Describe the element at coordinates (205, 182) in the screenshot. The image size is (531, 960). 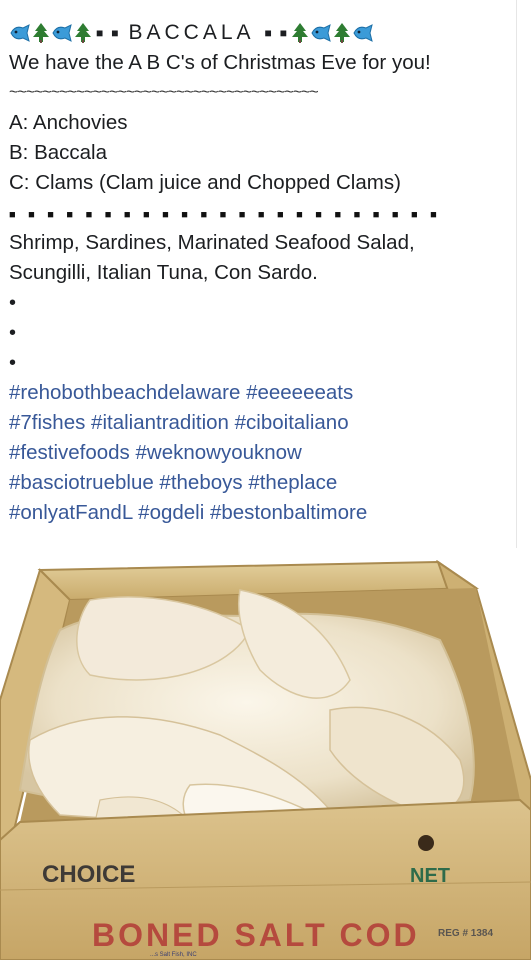
I see `list-item-c: C: Clams (Clam juice and Chopped Clams)` at that location.